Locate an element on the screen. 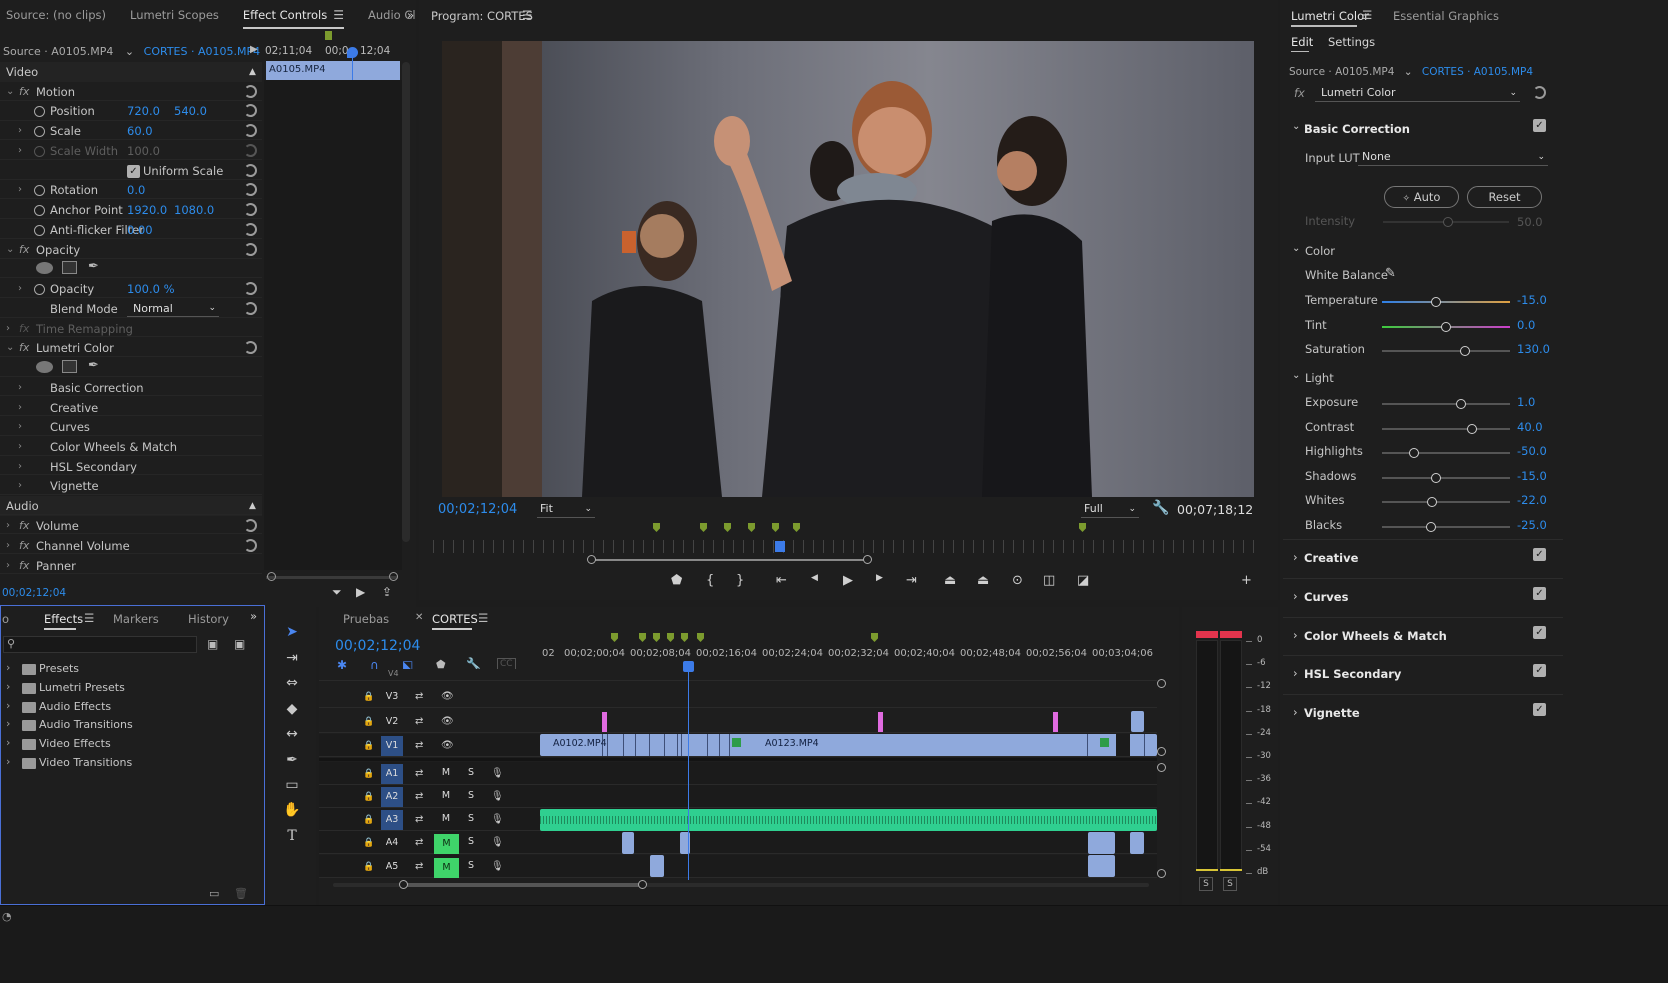 The image size is (1668, 983). pen-mask-icon: ✒ is located at coordinates (93, 365).